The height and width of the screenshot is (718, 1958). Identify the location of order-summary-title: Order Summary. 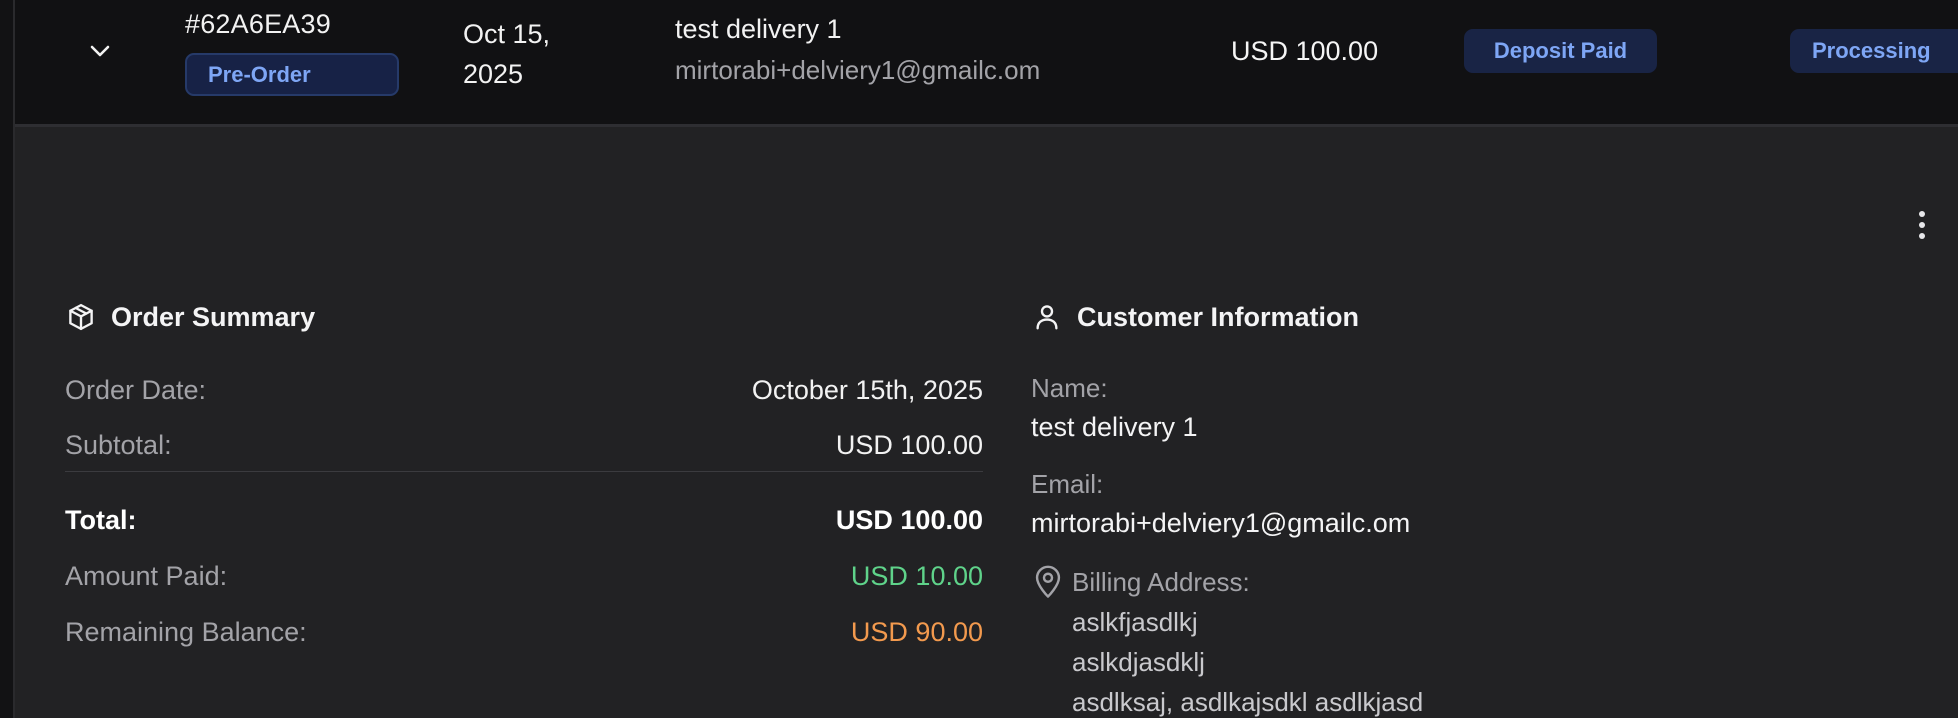
(213, 316).